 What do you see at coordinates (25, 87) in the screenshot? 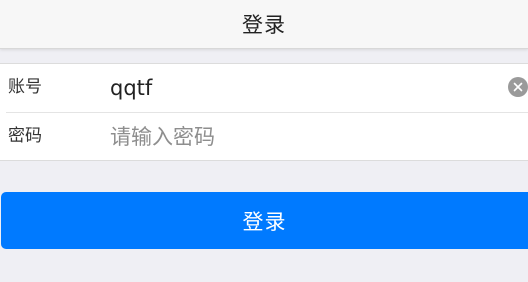
I see `account-label: 账号` at bounding box center [25, 87].